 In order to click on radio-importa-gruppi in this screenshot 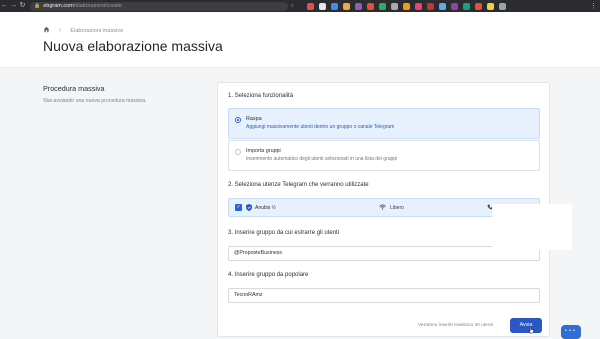, I will do `click(238, 152)`.